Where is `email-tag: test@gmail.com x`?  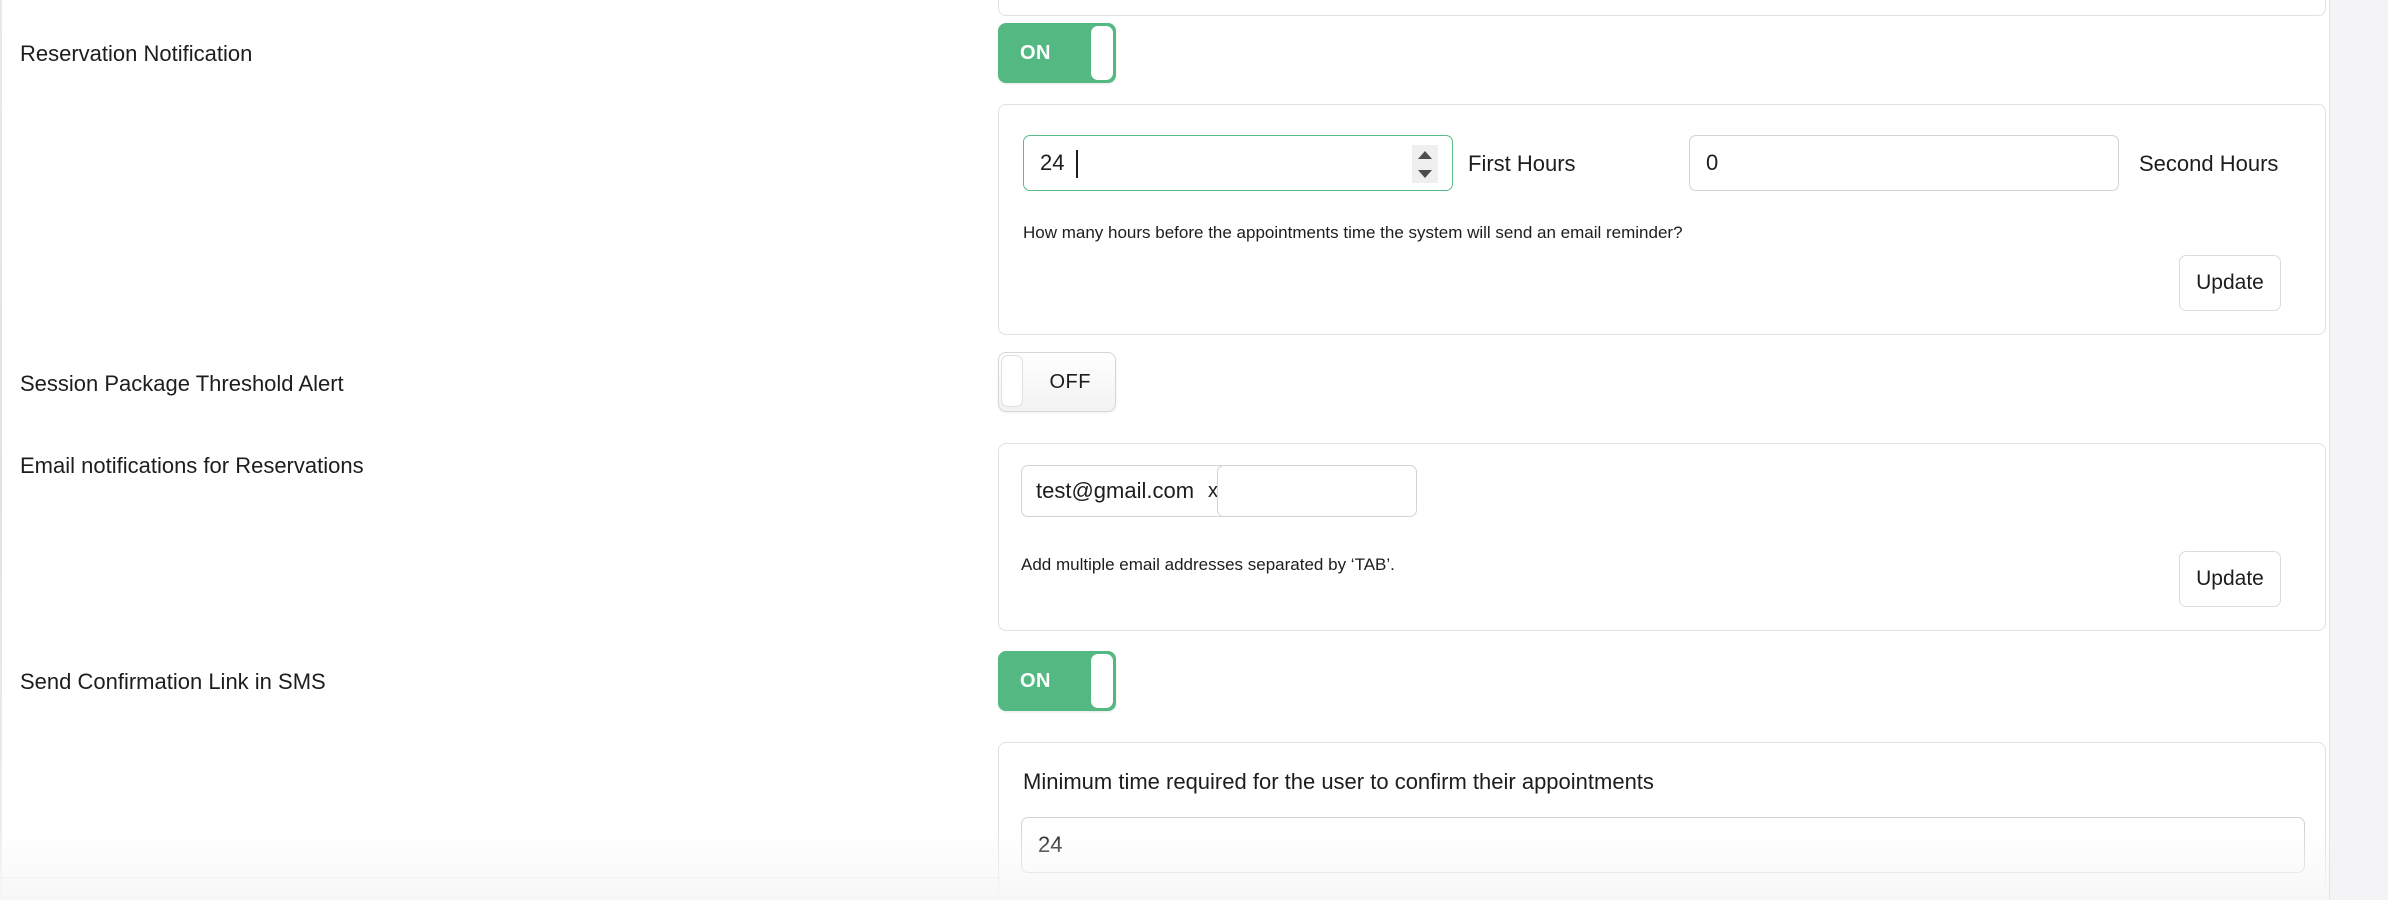
email-tag: test@gmail.com x is located at coordinates (1127, 491).